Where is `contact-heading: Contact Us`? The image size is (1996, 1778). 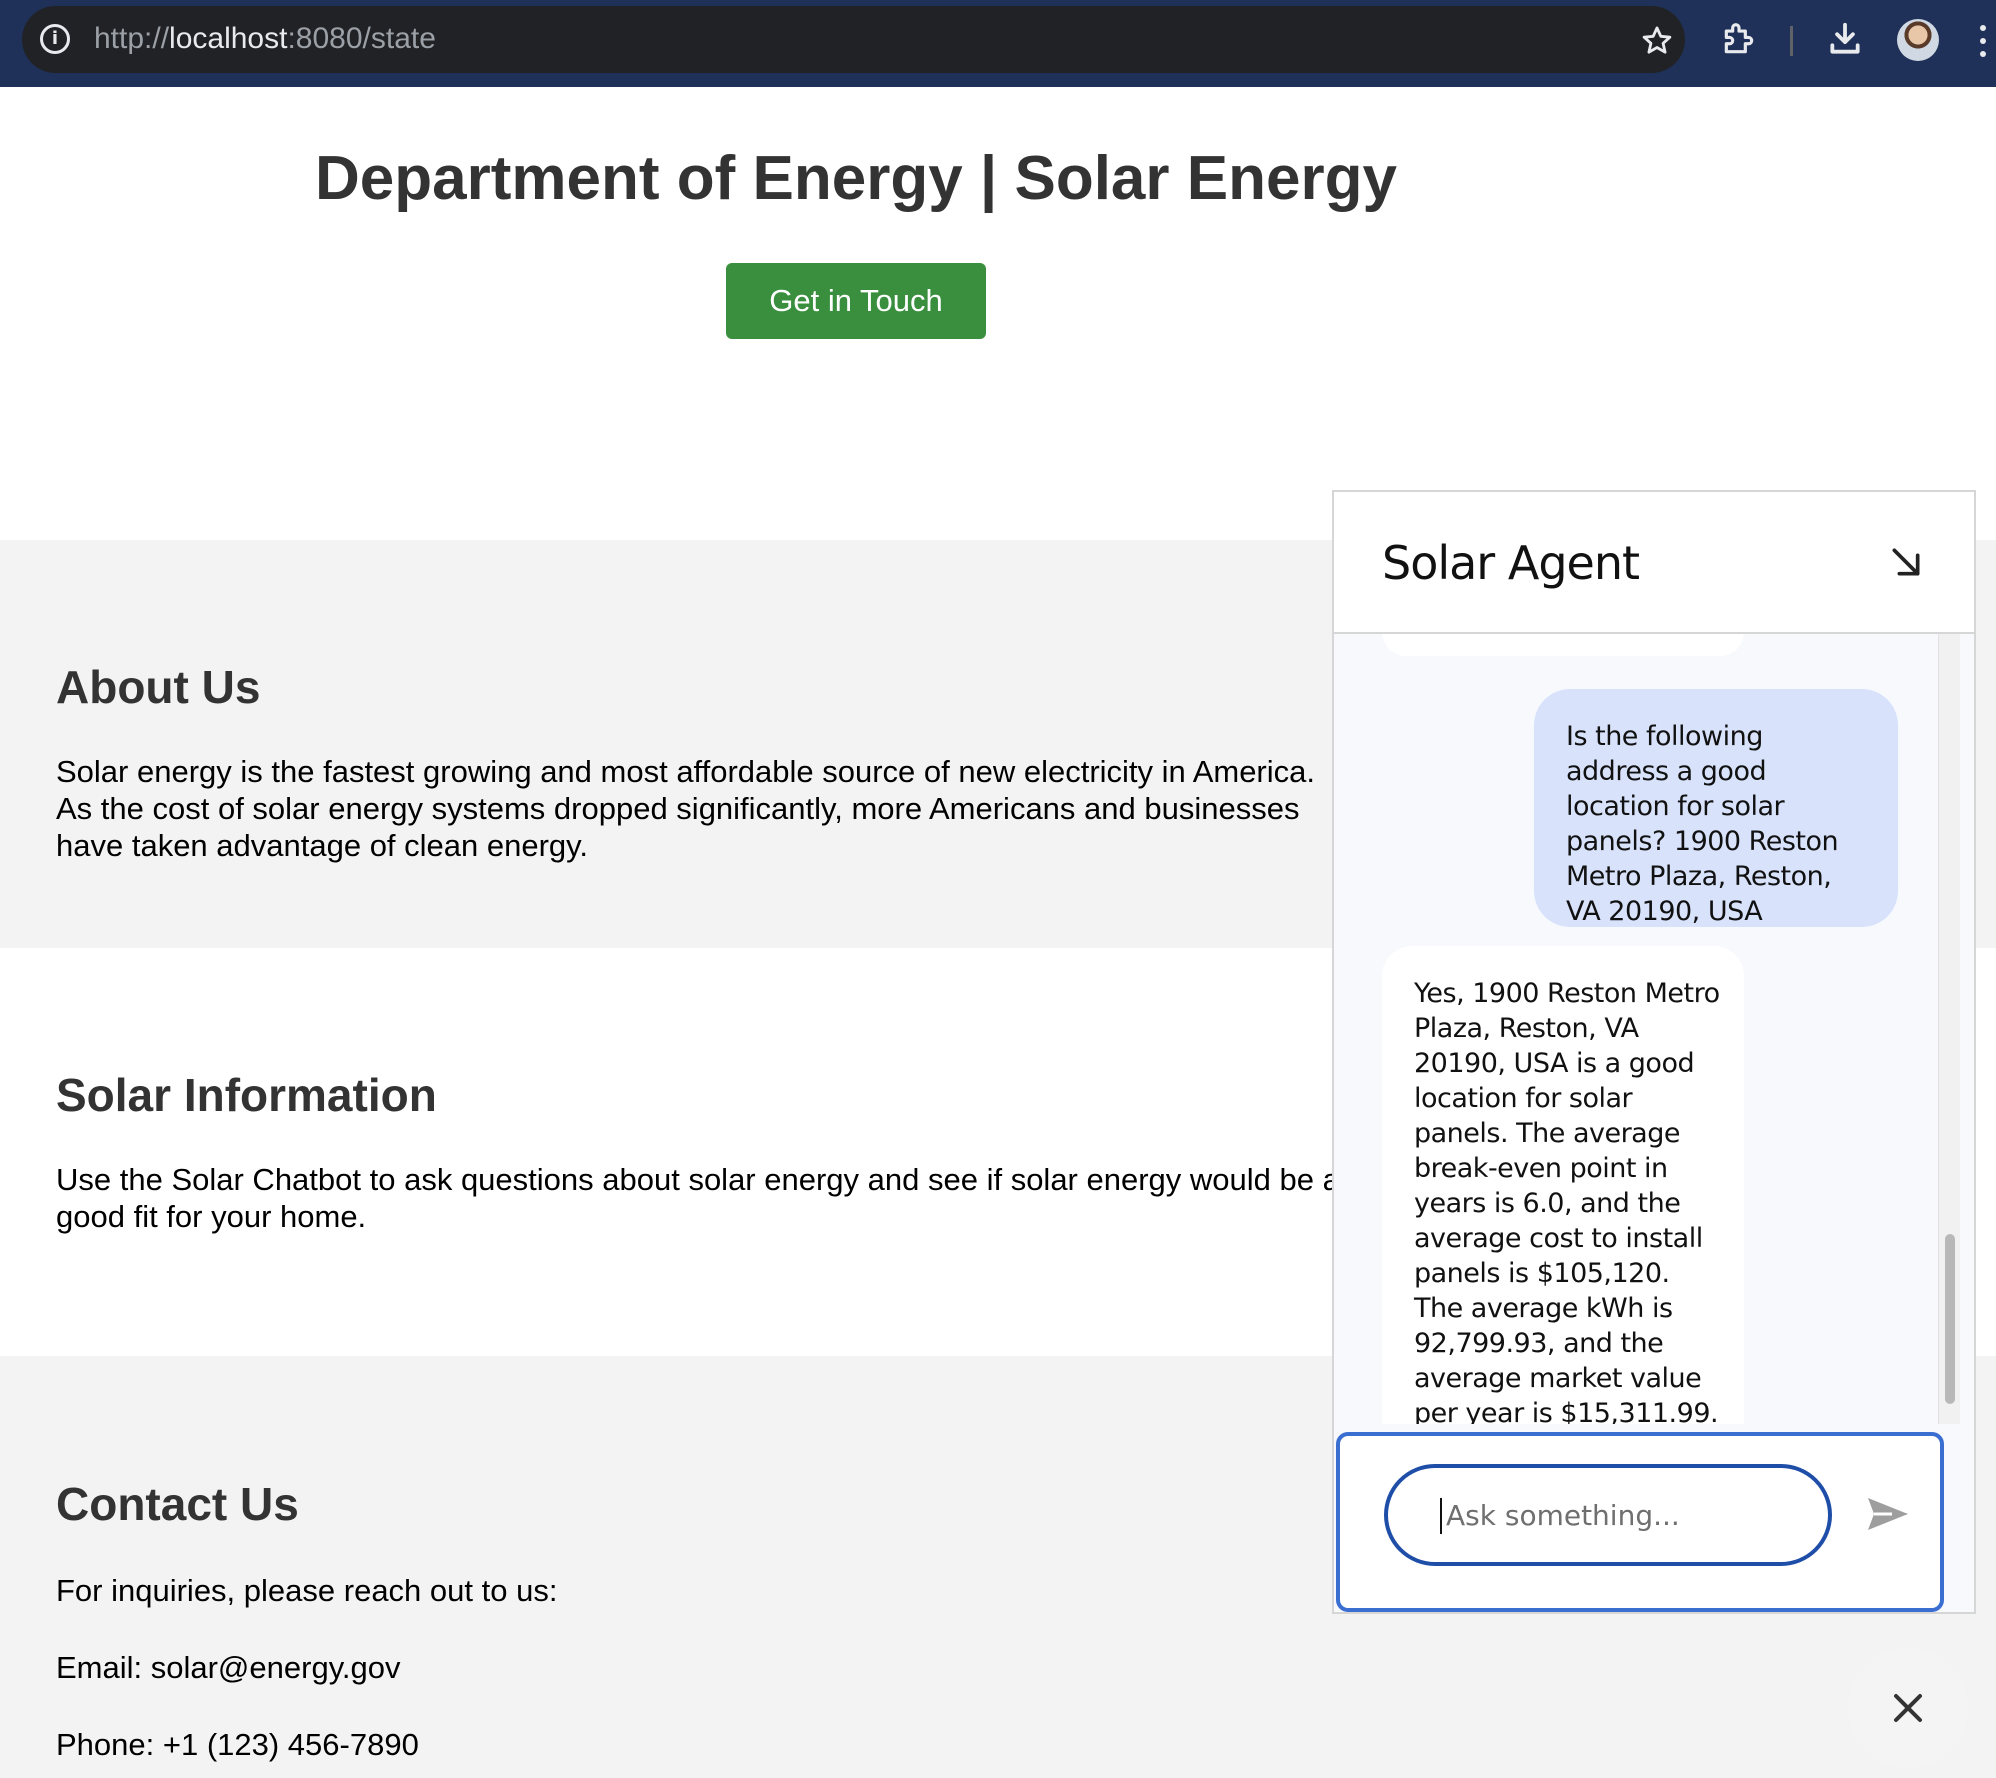
contact-heading: Contact Us is located at coordinates (177, 1504).